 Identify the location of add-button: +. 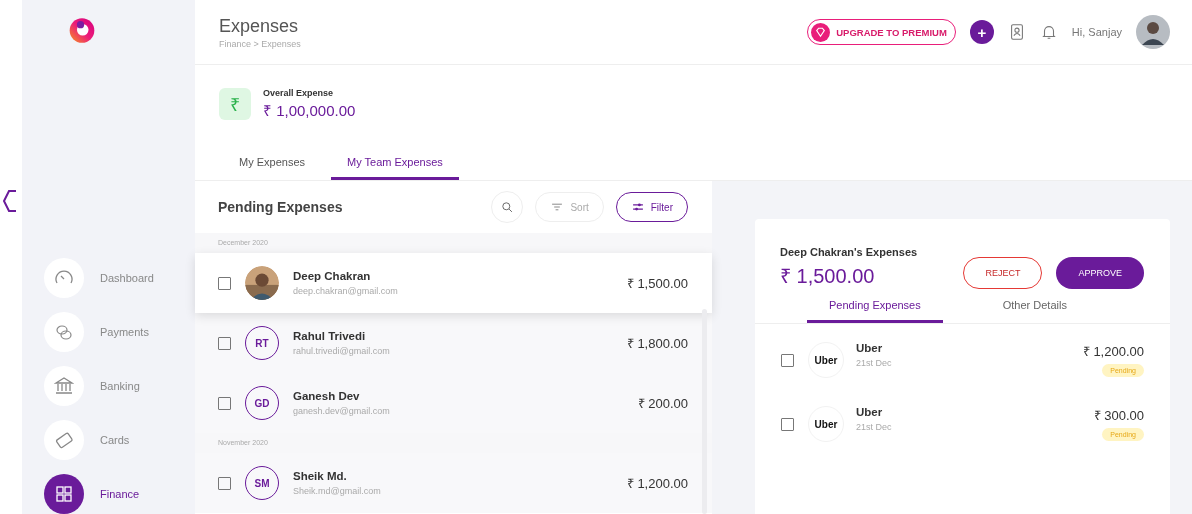
(981, 32).